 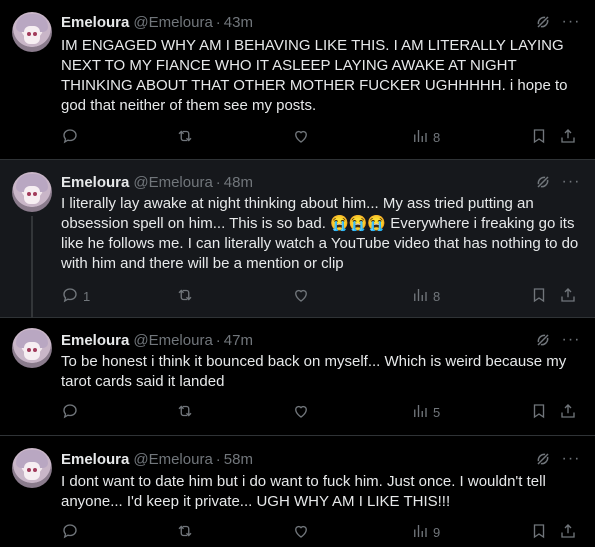 What do you see at coordinates (321, 532) in the screenshot?
I see `action-bar: 9` at bounding box center [321, 532].